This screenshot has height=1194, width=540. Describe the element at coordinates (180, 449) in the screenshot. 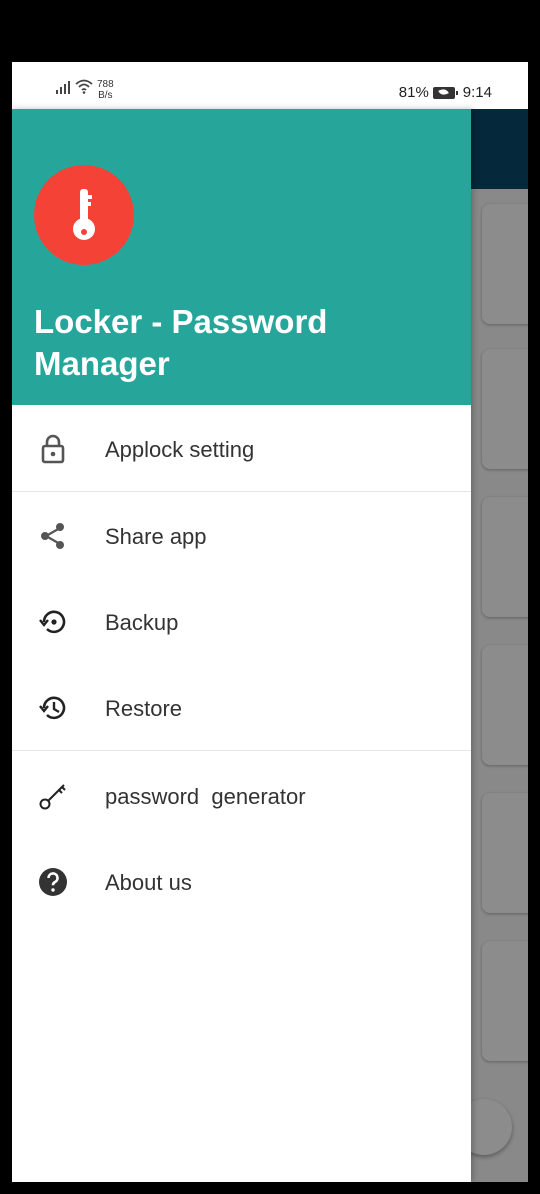

I see `menu-item-label: Applock setting` at that location.